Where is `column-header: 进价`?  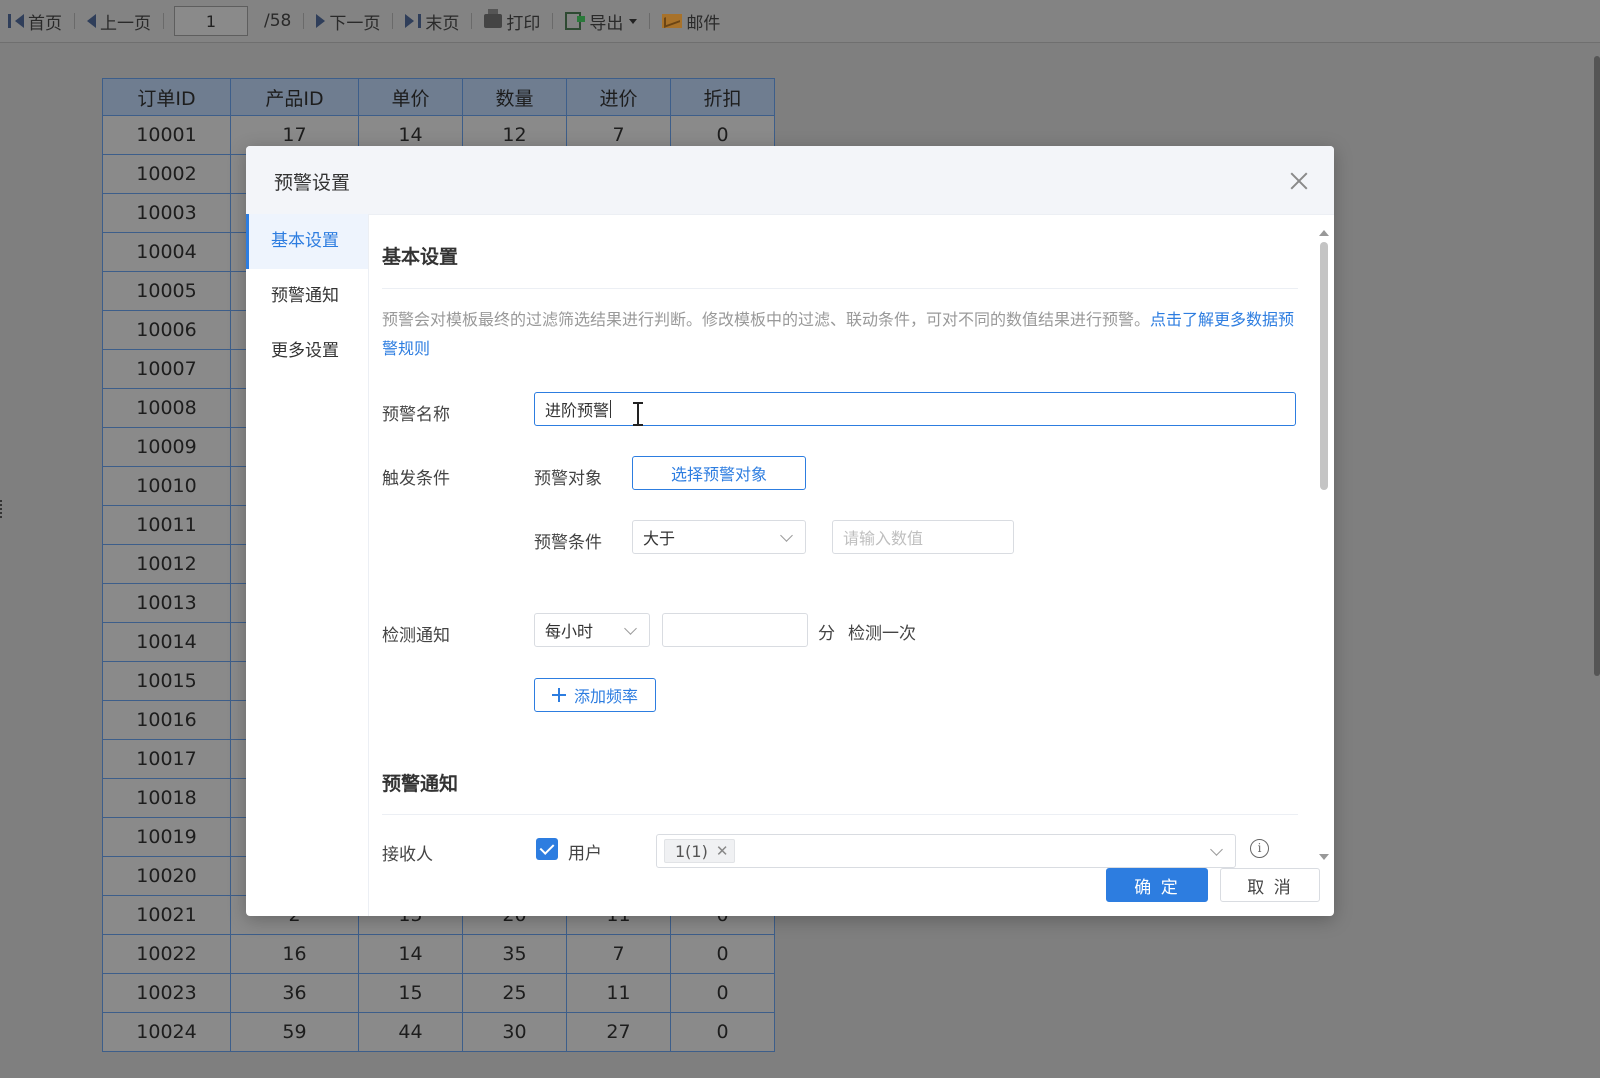
column-header: 进价 is located at coordinates (618, 97).